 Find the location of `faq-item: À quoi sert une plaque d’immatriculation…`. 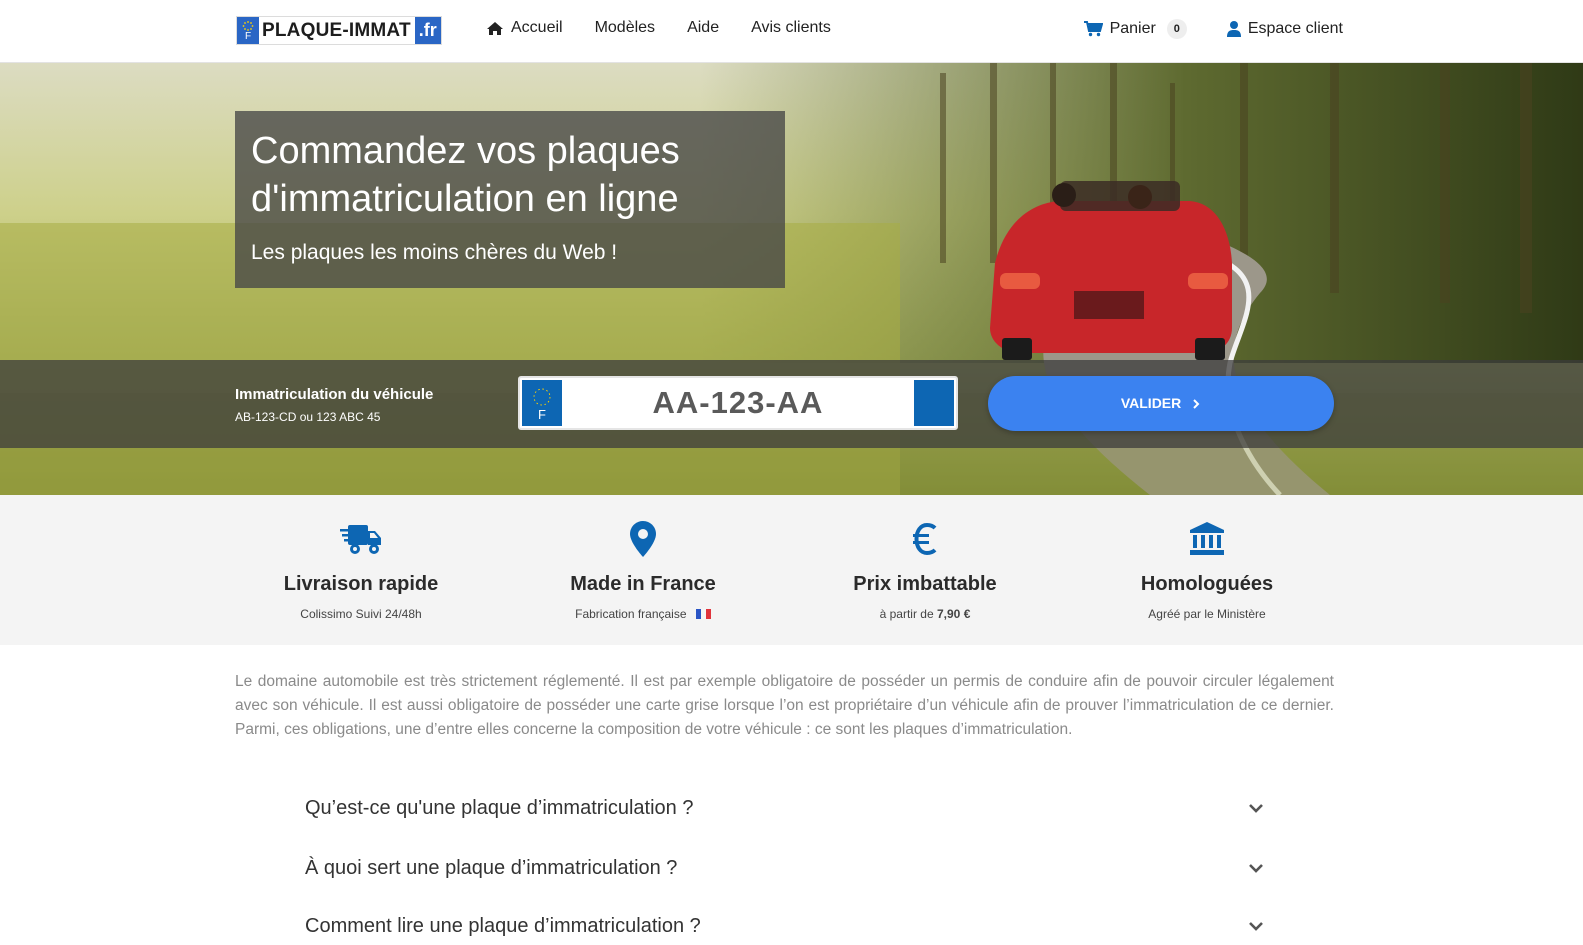

faq-item: À quoi sert une plaque d’immatriculation… is located at coordinates (785, 868).